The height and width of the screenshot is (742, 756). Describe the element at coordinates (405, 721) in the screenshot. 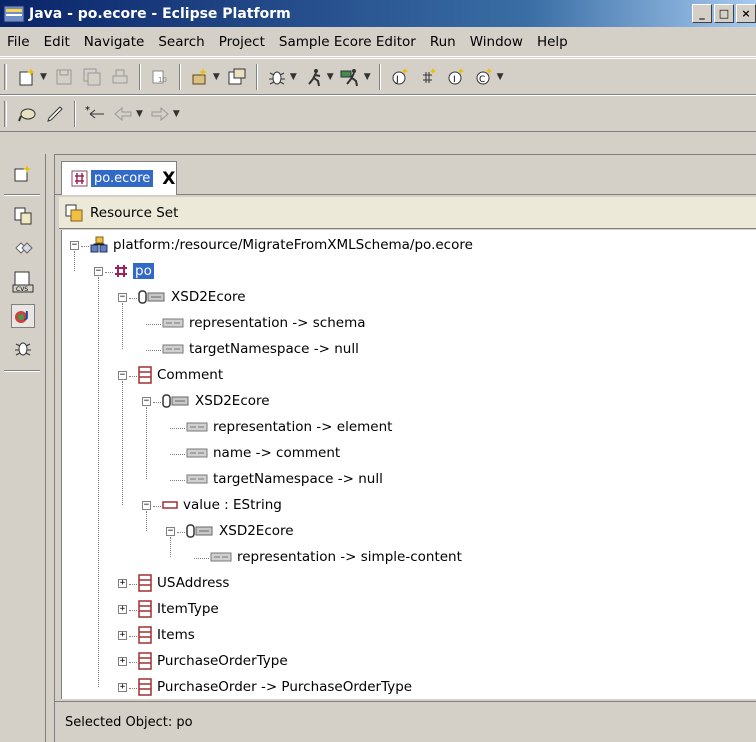

I see `status-bar: Selected Object: po` at that location.